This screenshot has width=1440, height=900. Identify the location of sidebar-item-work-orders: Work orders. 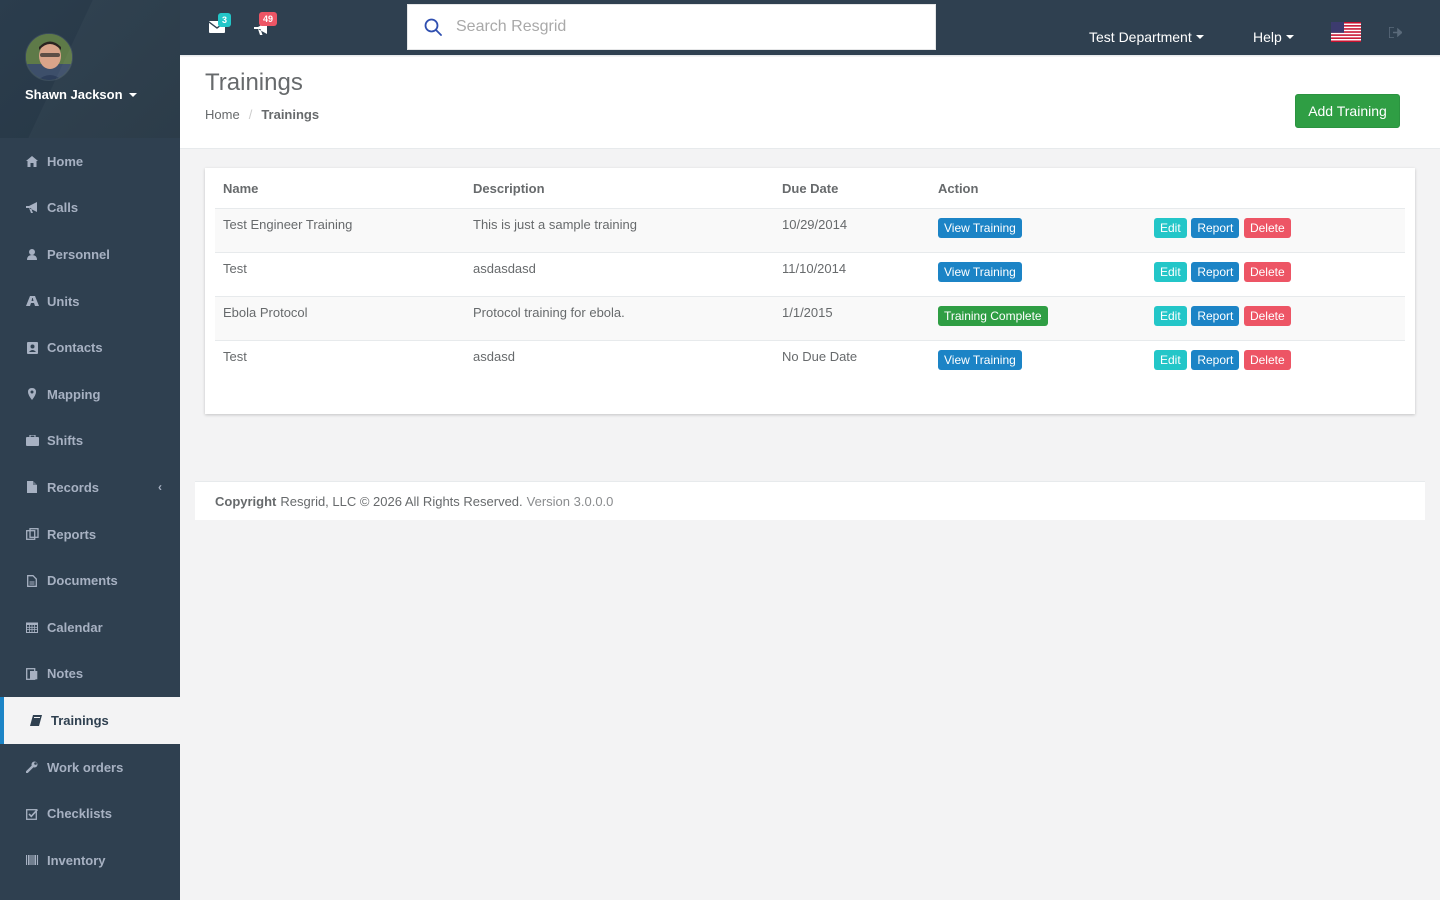
(90, 767).